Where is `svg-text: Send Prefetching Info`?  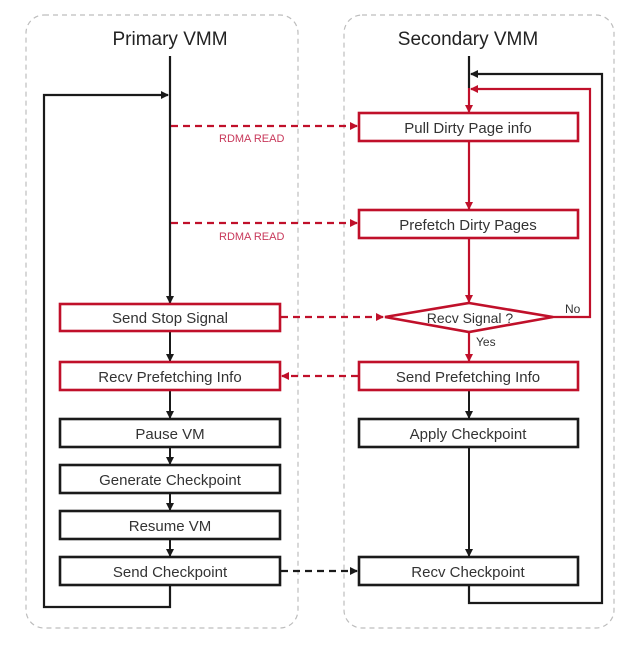 svg-text: Send Prefetching Info is located at coordinates (468, 377).